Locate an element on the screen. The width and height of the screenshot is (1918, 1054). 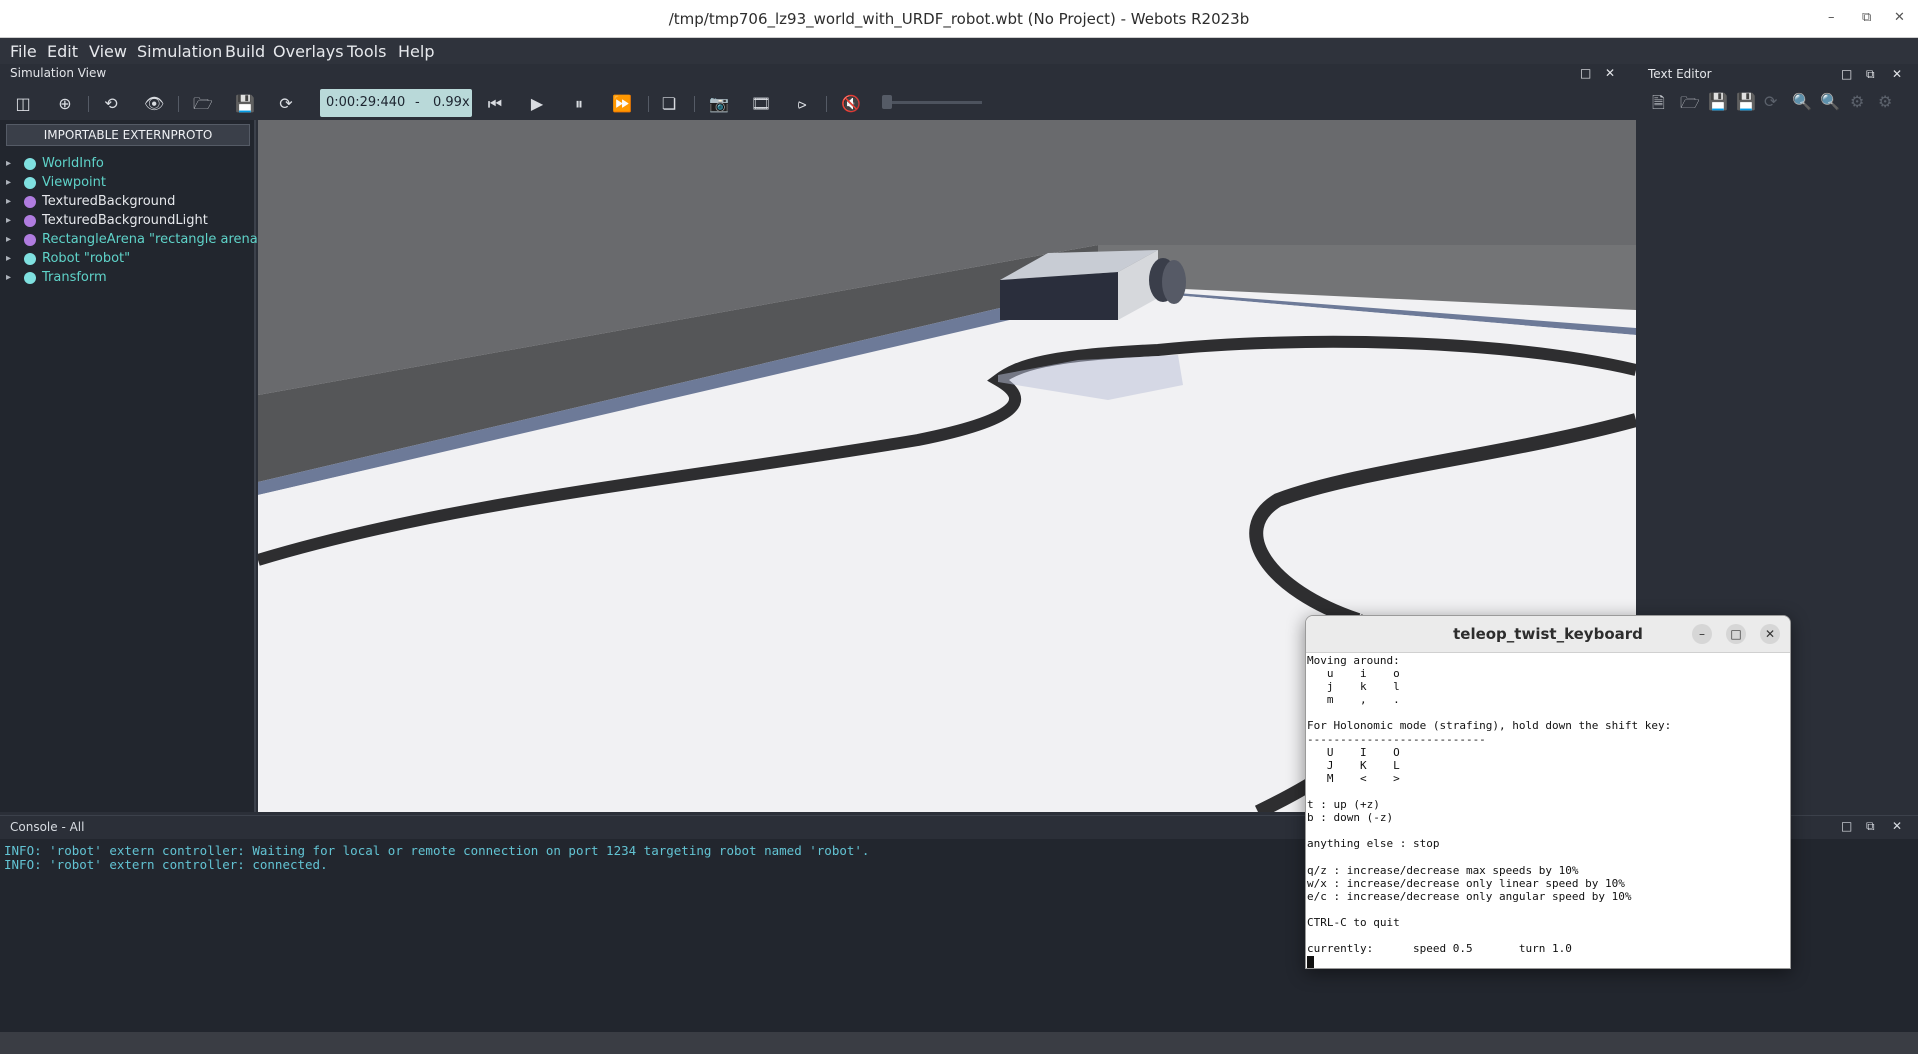
open-file-icon: 🗁 is located at coordinates (1690, 105).